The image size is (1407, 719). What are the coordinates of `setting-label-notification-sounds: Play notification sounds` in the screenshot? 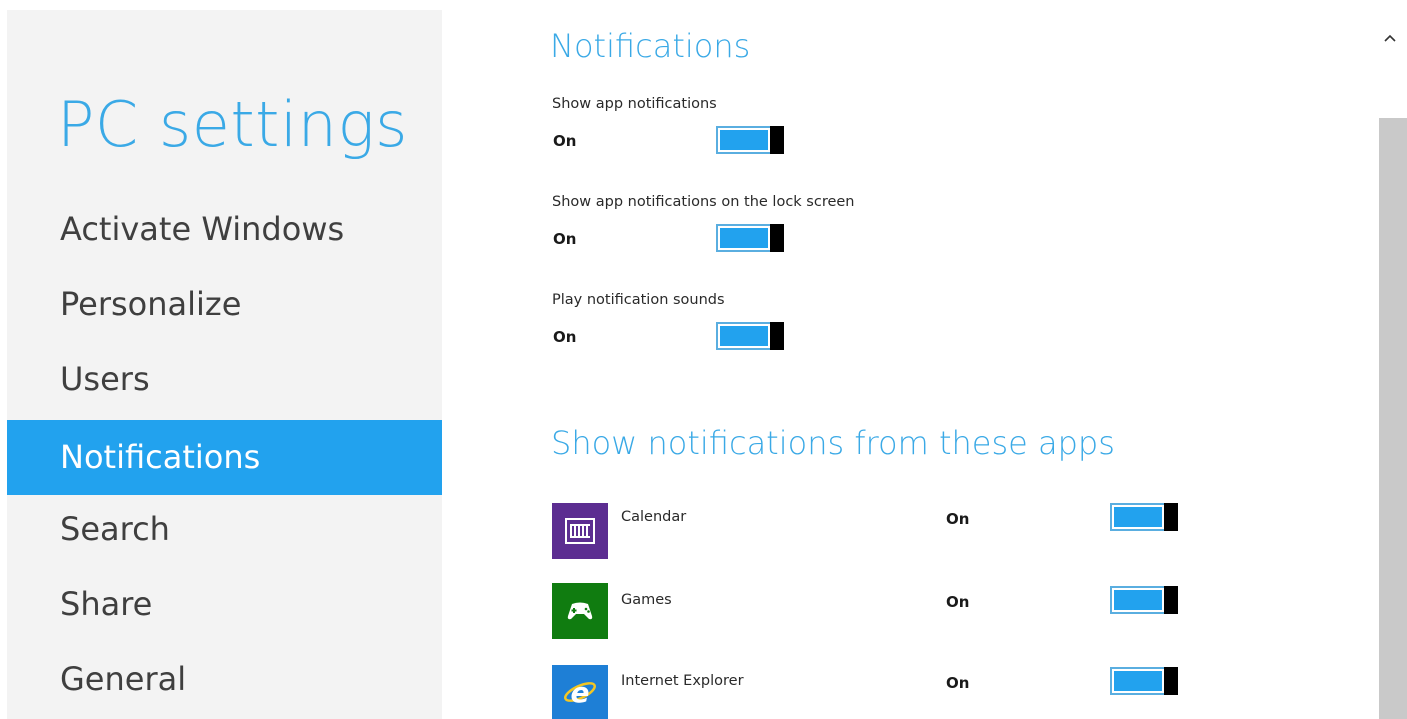 It's located at (638, 300).